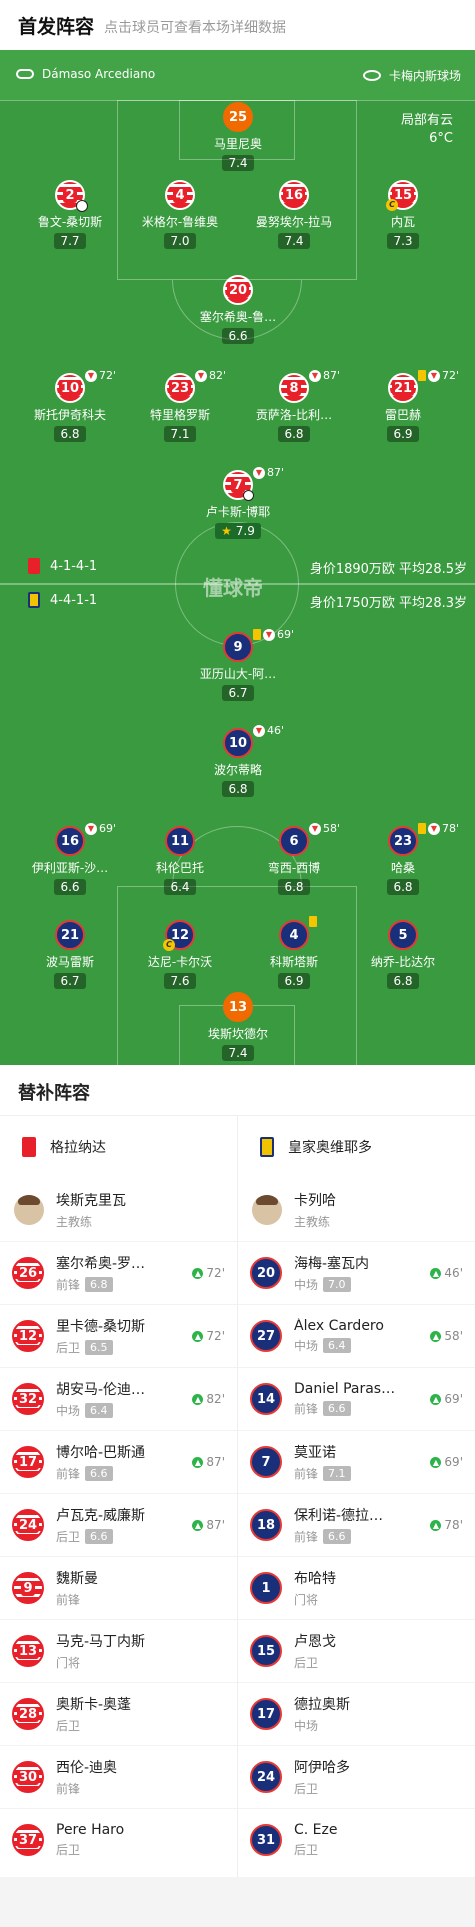  Describe the element at coordinates (29, 1209) in the screenshot. I see `avatar` at that location.